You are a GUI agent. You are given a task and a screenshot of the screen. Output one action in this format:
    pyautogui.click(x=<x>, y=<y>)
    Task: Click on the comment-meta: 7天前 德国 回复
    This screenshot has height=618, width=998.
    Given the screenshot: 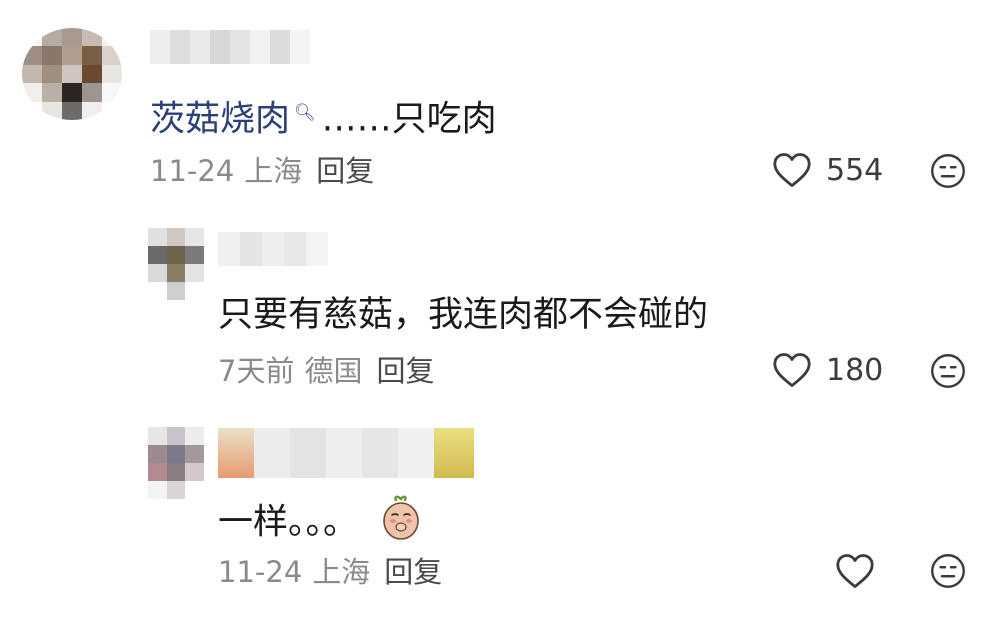 What is the action you would take?
    pyautogui.click(x=326, y=371)
    